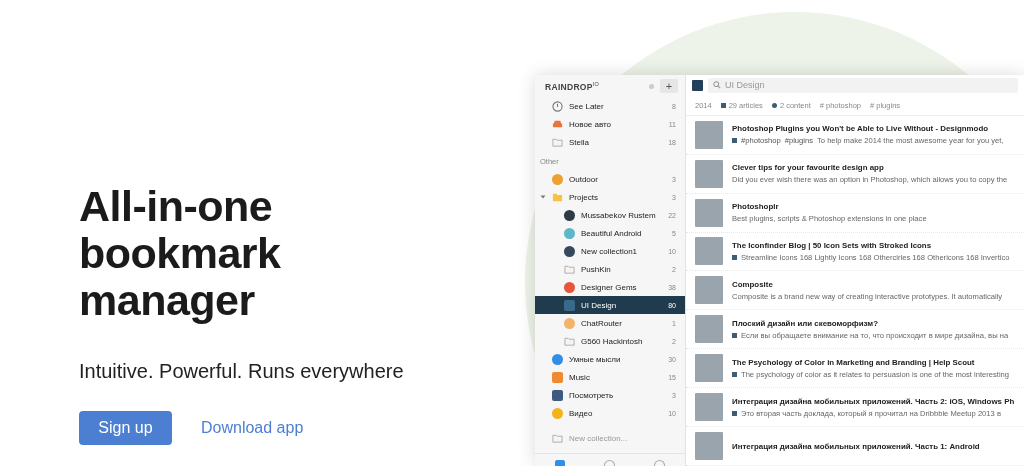 This screenshot has height=466, width=1024. What do you see at coordinates (669, 86) in the screenshot?
I see `add-button: +` at bounding box center [669, 86].